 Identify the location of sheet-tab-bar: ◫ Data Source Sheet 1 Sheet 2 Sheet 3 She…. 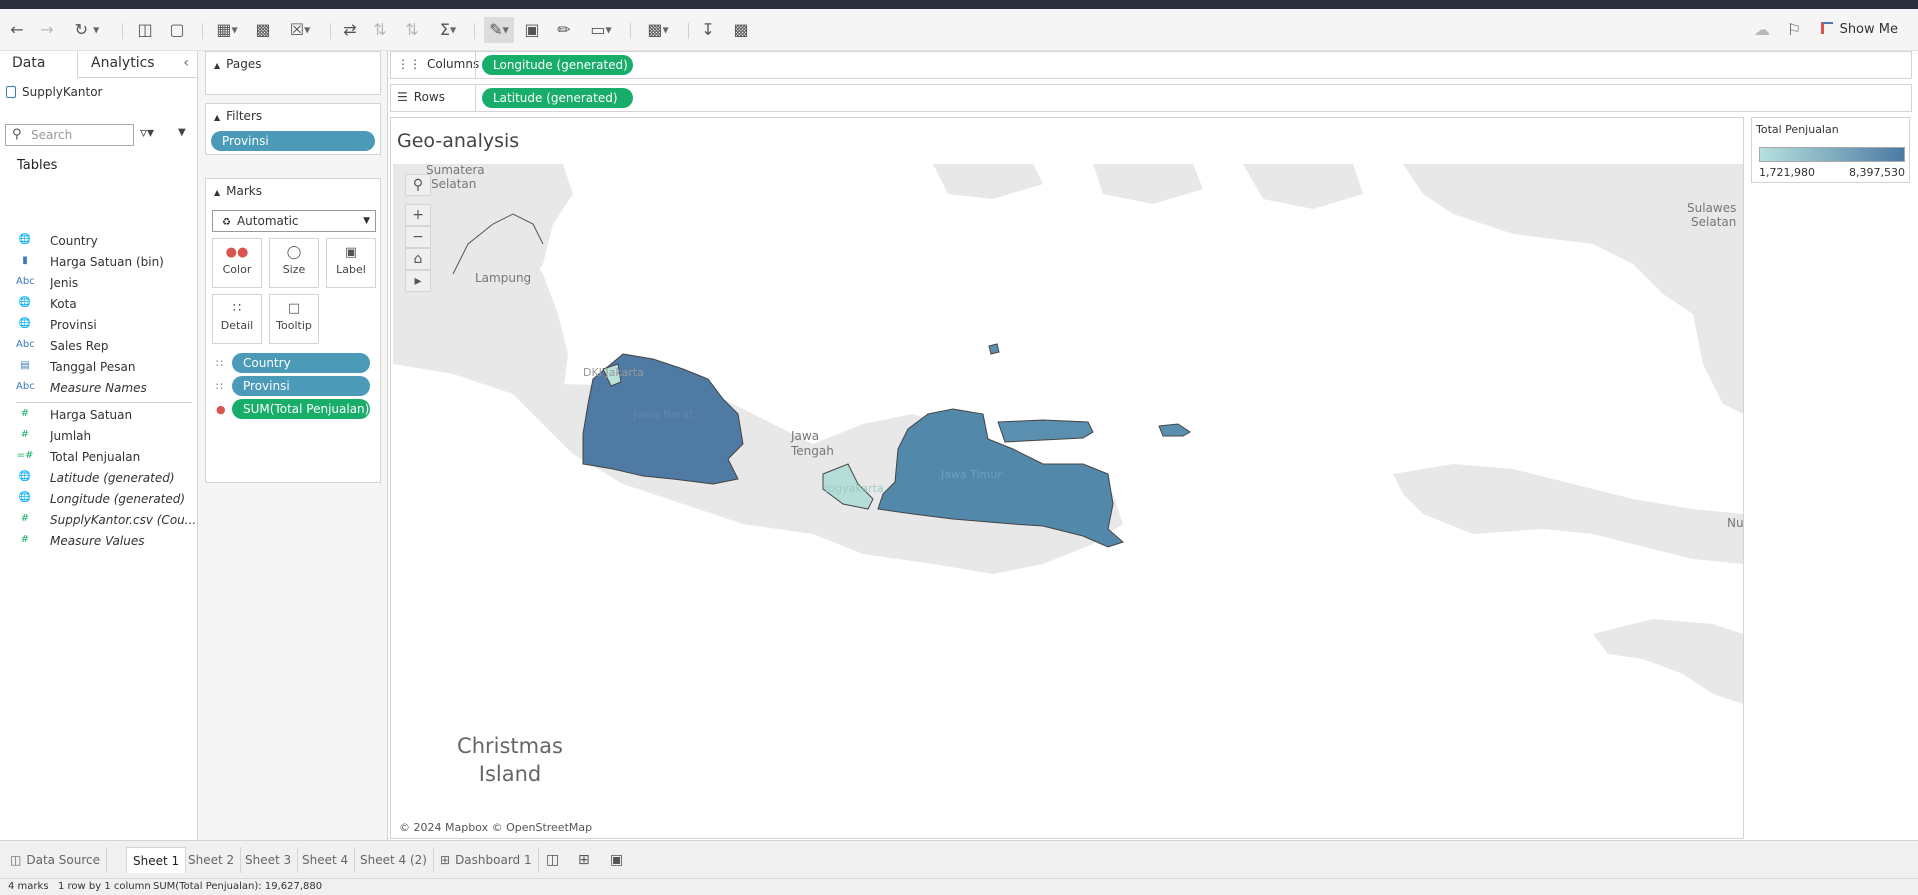
(959, 859).